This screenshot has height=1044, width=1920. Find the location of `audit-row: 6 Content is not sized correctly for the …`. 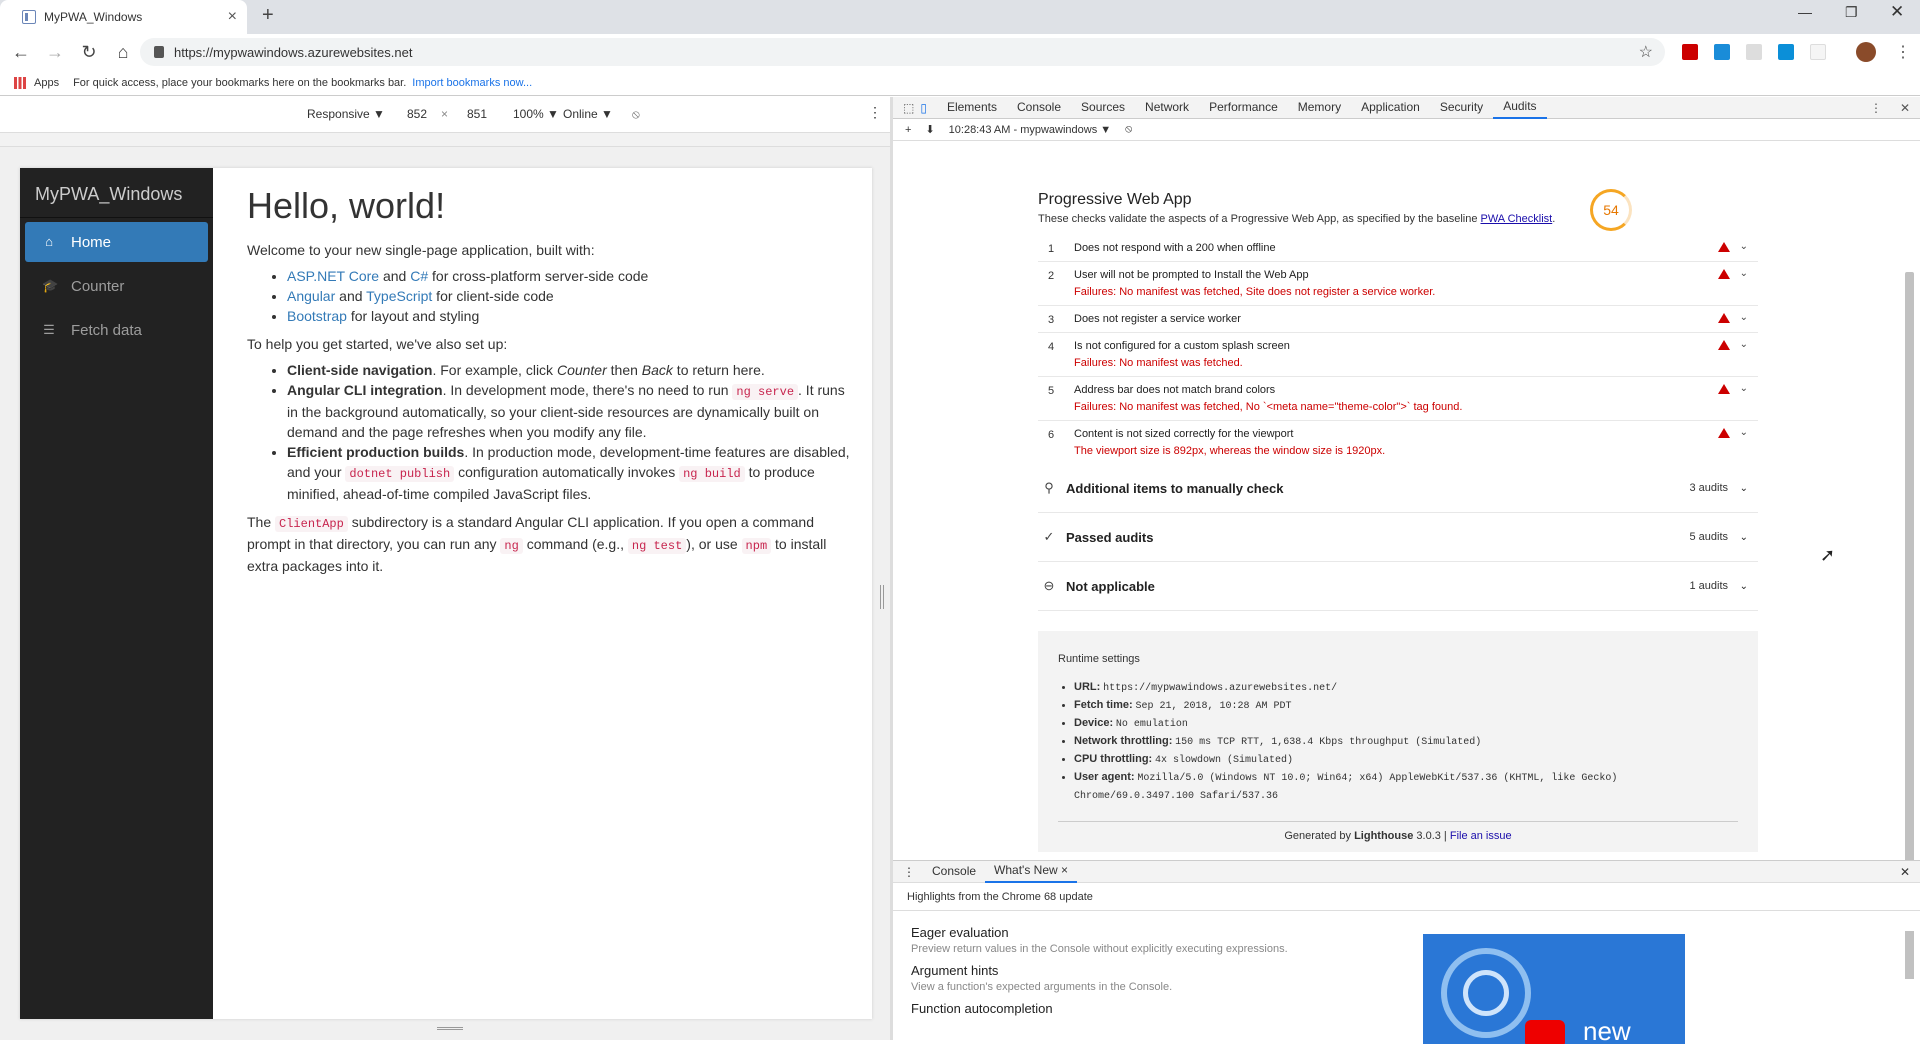

audit-row: 6 Content is not sized correctly for the … is located at coordinates (1398, 442).